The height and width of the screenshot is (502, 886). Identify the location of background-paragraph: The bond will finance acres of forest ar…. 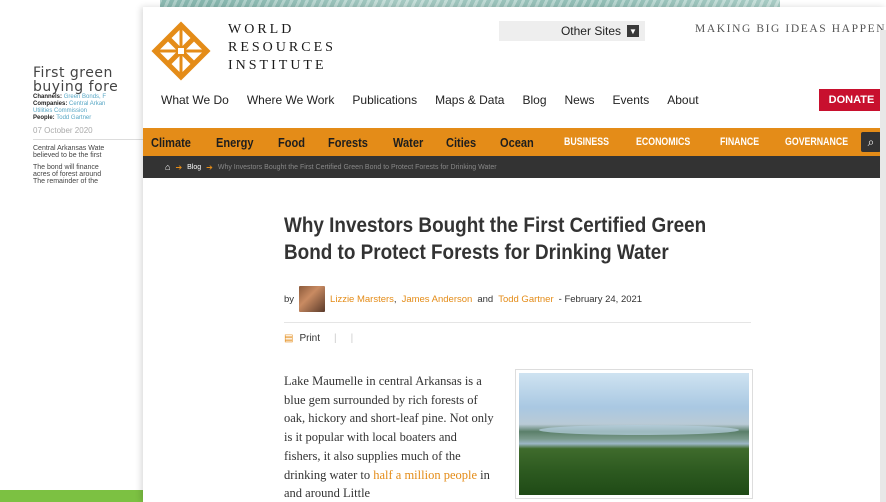
(67, 174).